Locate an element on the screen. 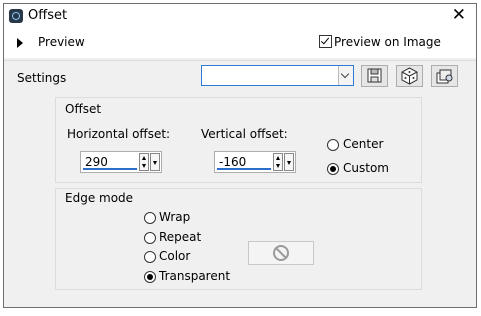 Image resolution: width=481 pixels, height=316 pixels. randomize-button is located at coordinates (409, 76).